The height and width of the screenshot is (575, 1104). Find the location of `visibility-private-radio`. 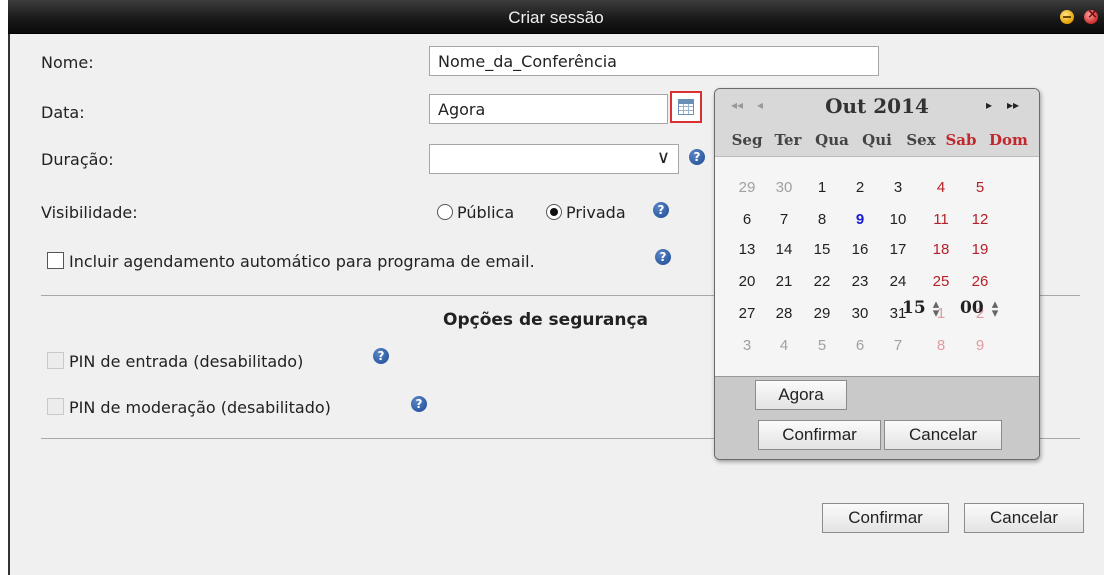

visibility-private-radio is located at coordinates (554, 212).